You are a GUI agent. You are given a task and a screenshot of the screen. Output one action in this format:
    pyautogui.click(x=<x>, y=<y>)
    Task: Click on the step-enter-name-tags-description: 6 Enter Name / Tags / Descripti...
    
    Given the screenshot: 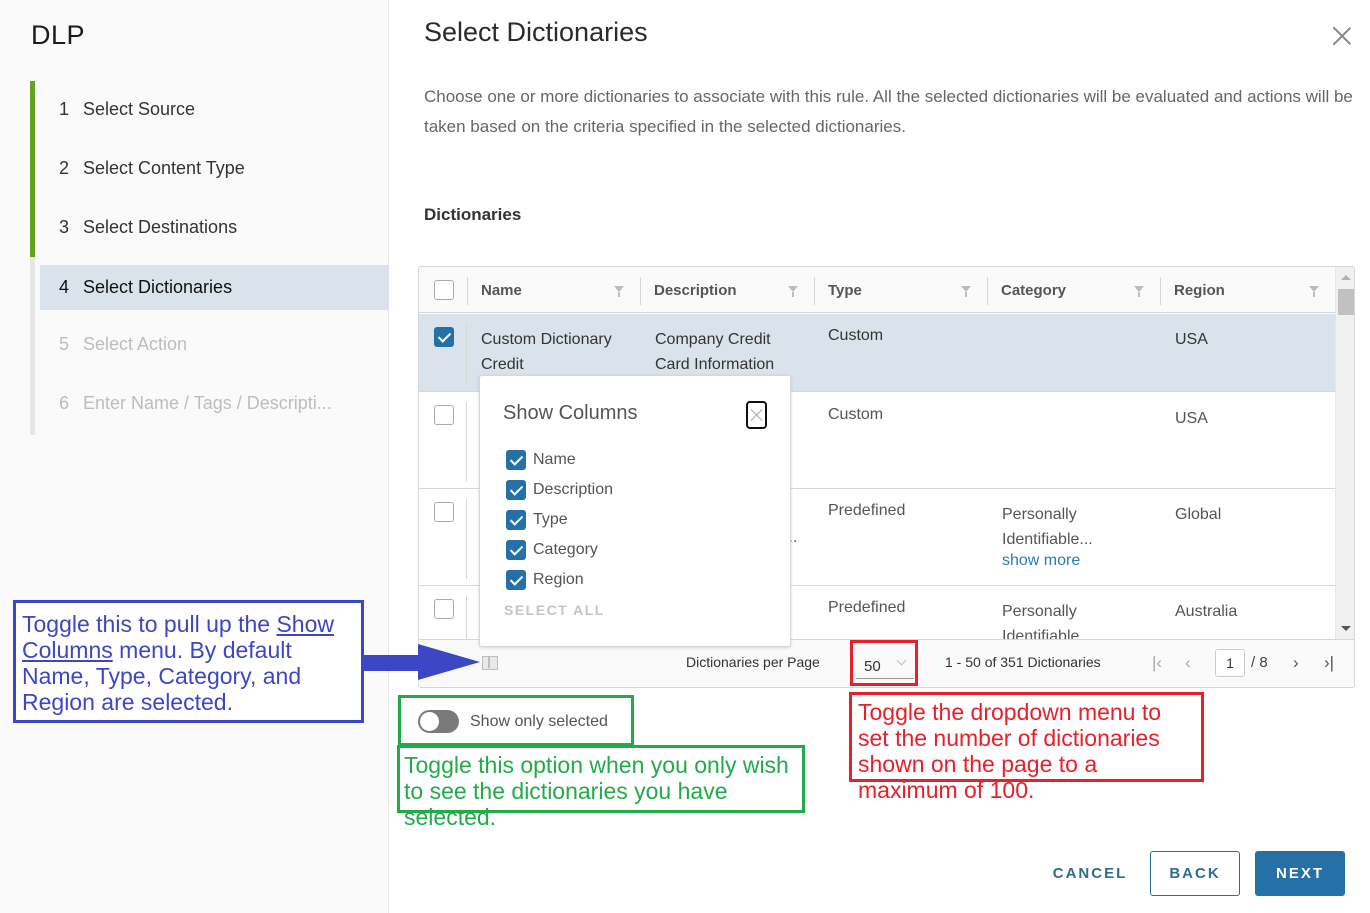 What is the action you would take?
    pyautogui.click(x=214, y=403)
    